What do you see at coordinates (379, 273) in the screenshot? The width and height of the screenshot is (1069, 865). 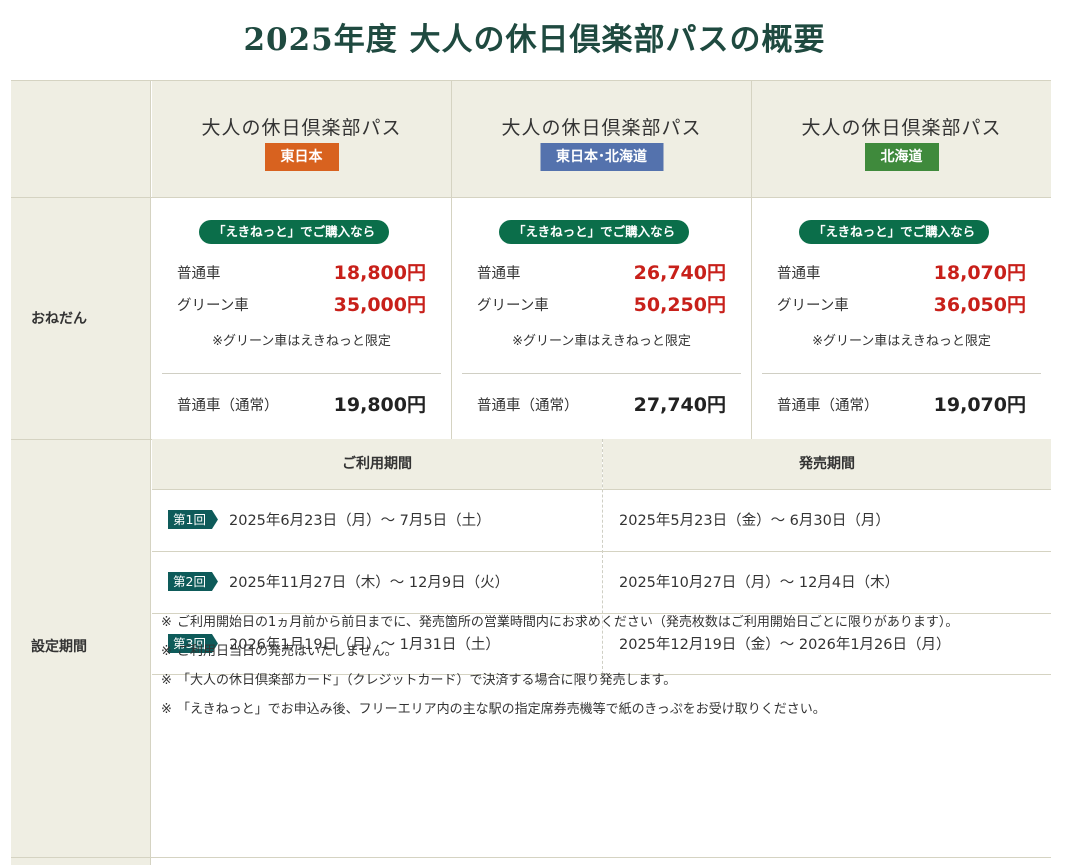 I see `standard-price: 18,800円` at bounding box center [379, 273].